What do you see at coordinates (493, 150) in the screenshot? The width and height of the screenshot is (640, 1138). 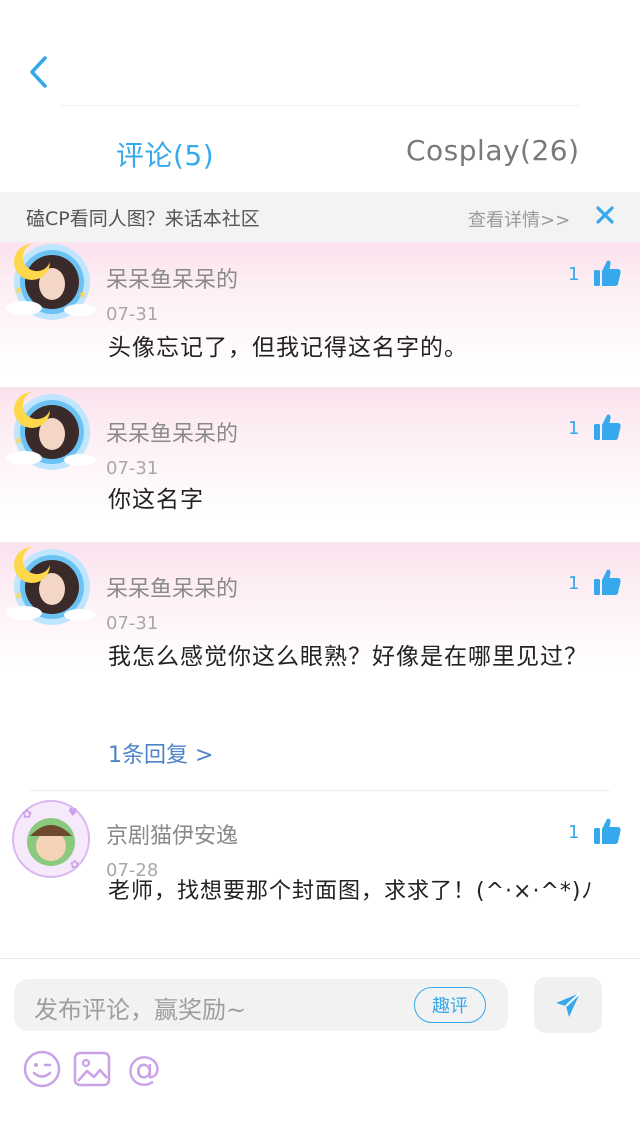 I see `tab-cosplay: Cosplay(26)` at bounding box center [493, 150].